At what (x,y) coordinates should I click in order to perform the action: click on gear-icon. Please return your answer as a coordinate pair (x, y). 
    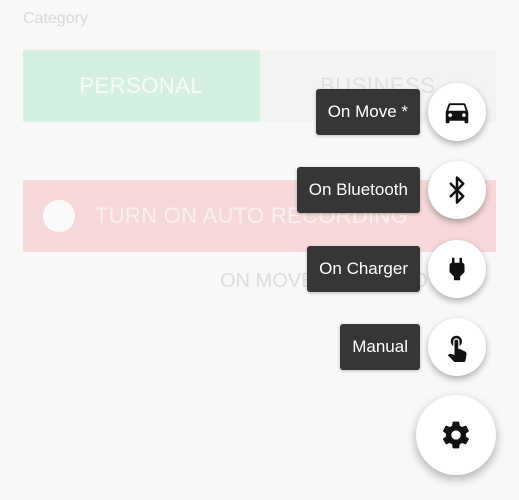
    Looking at the image, I should click on (456, 435).